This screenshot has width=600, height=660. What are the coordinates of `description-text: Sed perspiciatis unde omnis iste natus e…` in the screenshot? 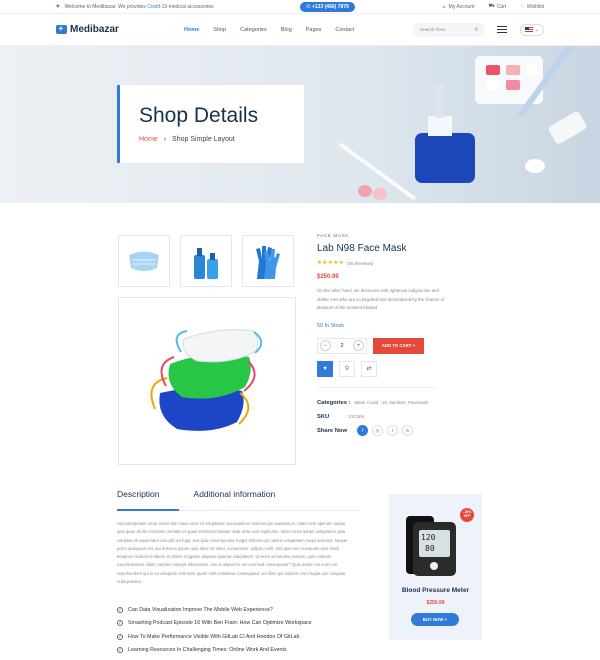 It's located at (232, 553).